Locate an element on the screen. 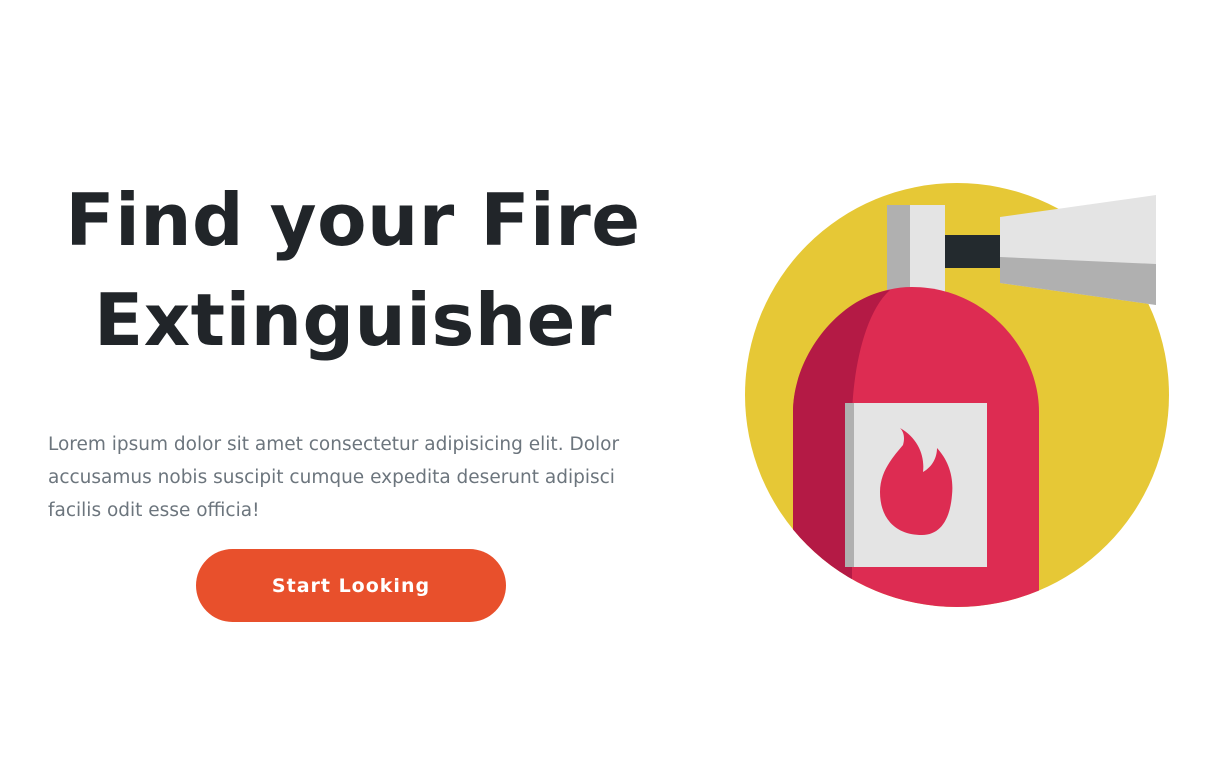 This screenshot has width=1228, height=777. extinguisher-label-shadow is located at coordinates (849, 485).